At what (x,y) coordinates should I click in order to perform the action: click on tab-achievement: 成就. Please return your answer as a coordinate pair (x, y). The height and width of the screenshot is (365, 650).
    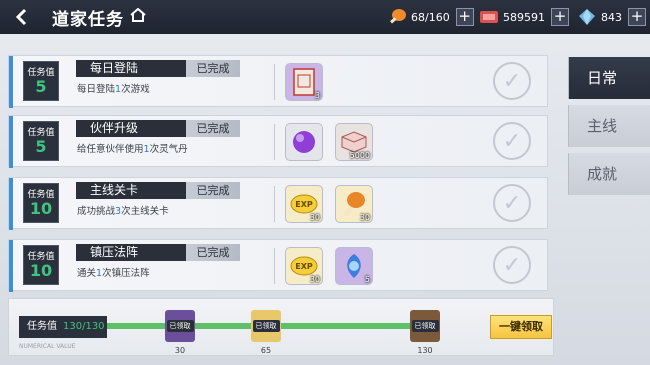
    Looking at the image, I should click on (609, 174).